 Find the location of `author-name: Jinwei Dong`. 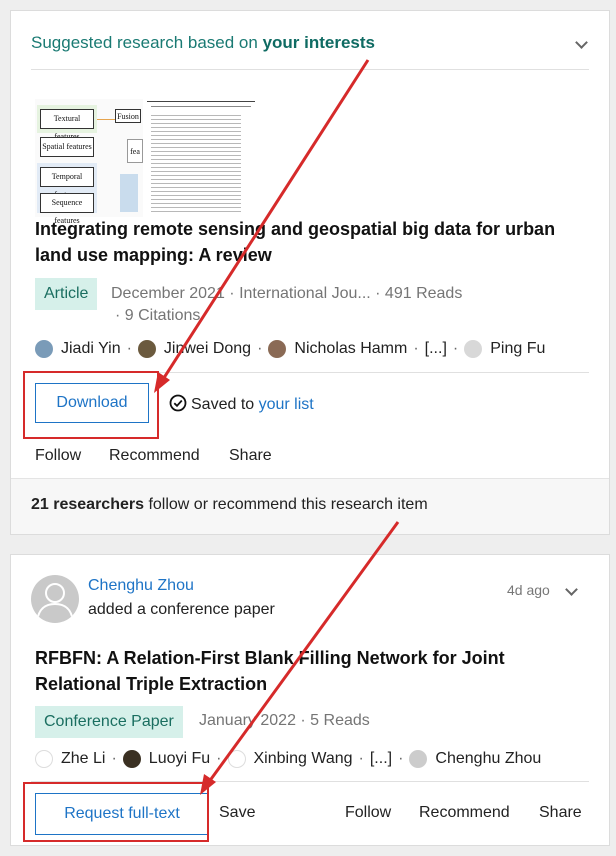

author-name: Jinwei Dong is located at coordinates (207, 349).